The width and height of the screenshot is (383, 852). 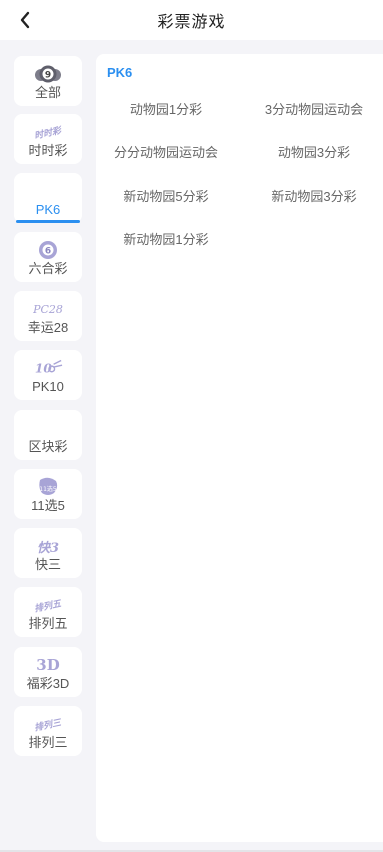 What do you see at coordinates (48, 209) in the screenshot?
I see `sidebar-item-label: PK6` at bounding box center [48, 209].